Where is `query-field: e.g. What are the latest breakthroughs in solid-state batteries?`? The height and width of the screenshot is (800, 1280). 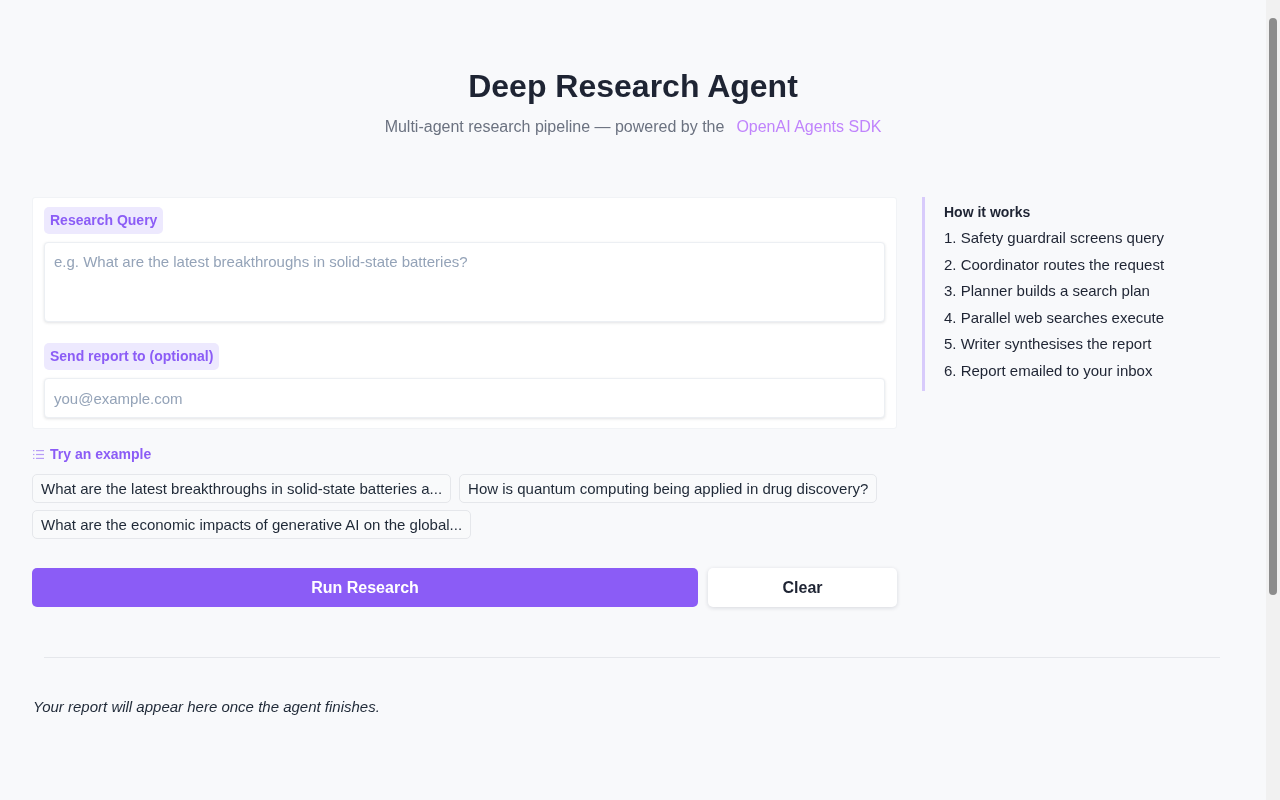 query-field: e.g. What are the latest breakthroughs in solid-state batteries? is located at coordinates (464, 282).